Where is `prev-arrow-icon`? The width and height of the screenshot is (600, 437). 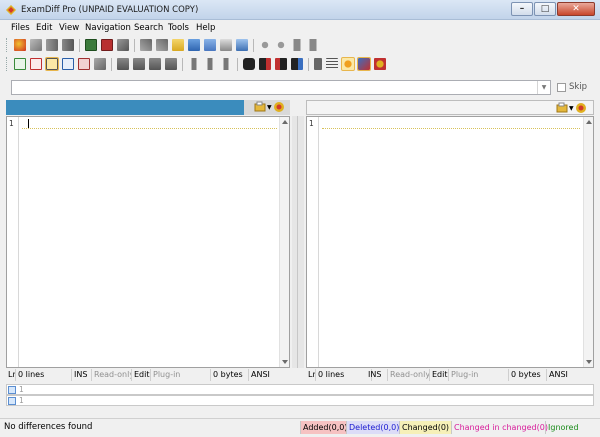
prev-arrow-icon is located at coordinates (313, 45).